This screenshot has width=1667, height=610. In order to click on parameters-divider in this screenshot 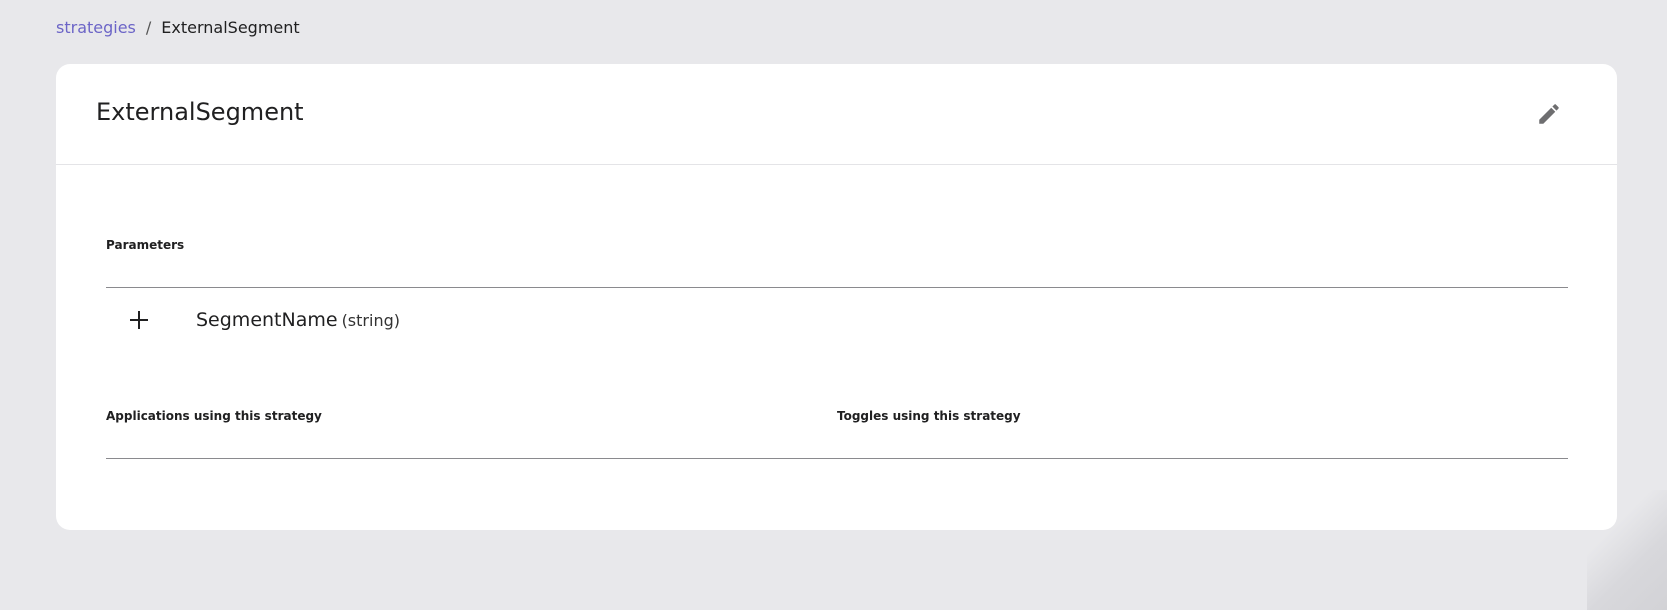, I will do `click(837, 287)`.